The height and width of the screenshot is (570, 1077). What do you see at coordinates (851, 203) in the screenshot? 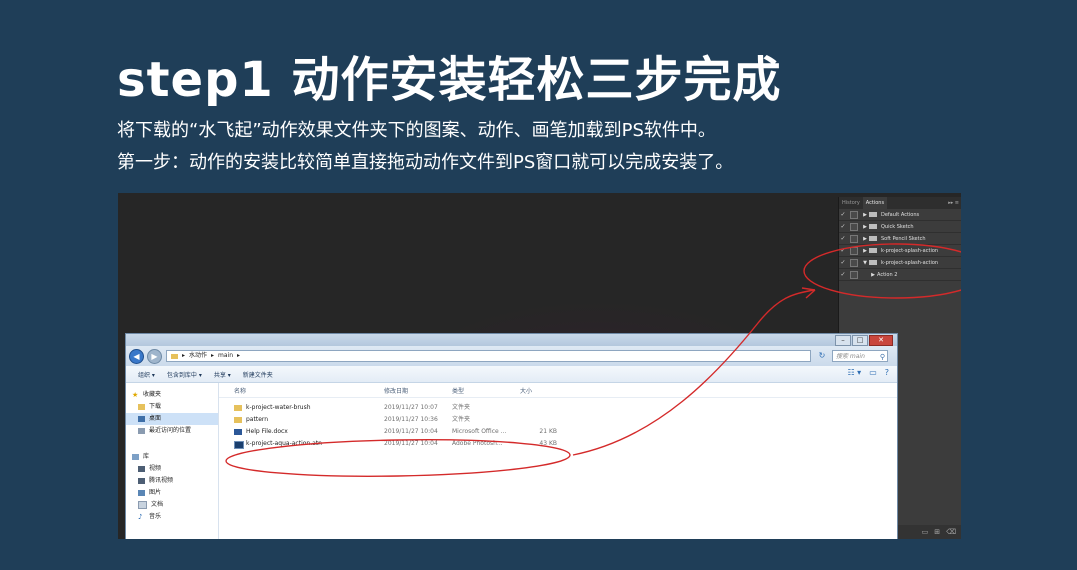
I see `tab-history: History` at bounding box center [851, 203].